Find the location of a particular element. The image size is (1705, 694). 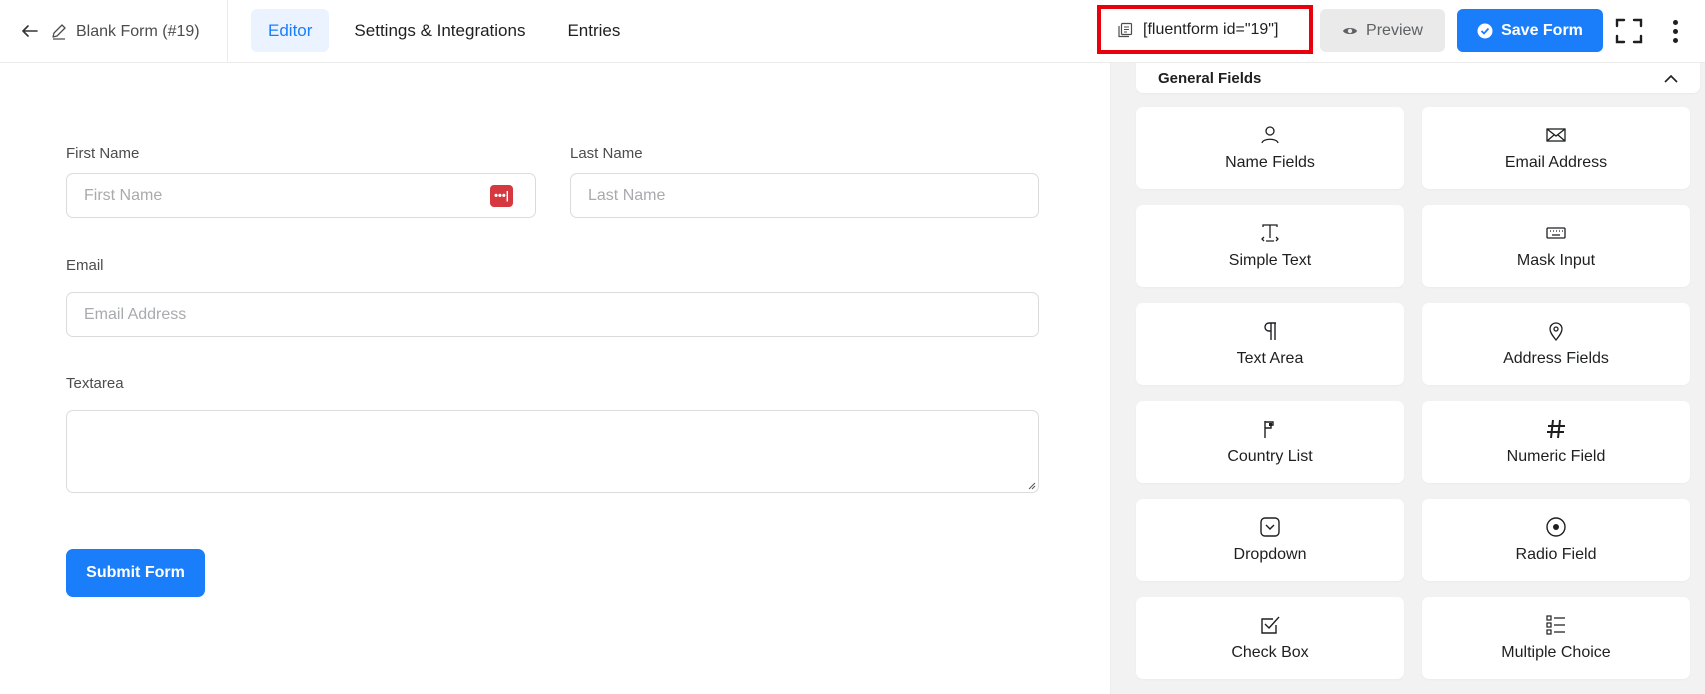

field-label: Radio Field is located at coordinates (1556, 554).